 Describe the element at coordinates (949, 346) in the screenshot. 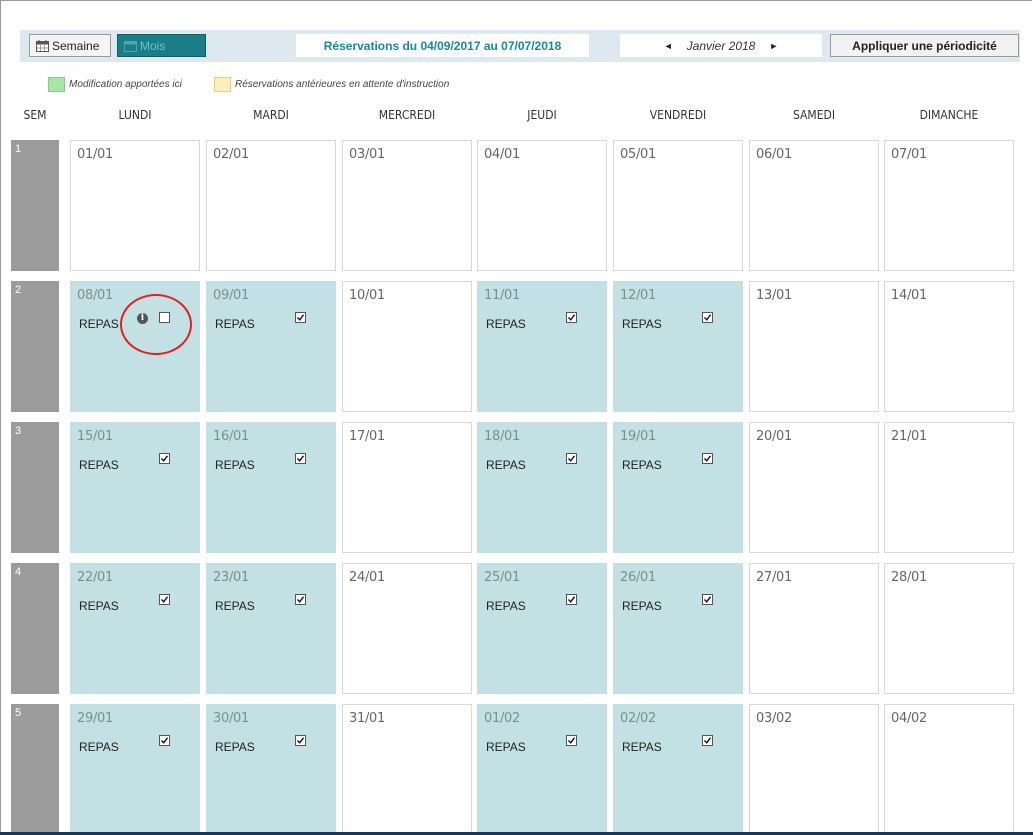

I see `day-cell: 14/01` at that location.